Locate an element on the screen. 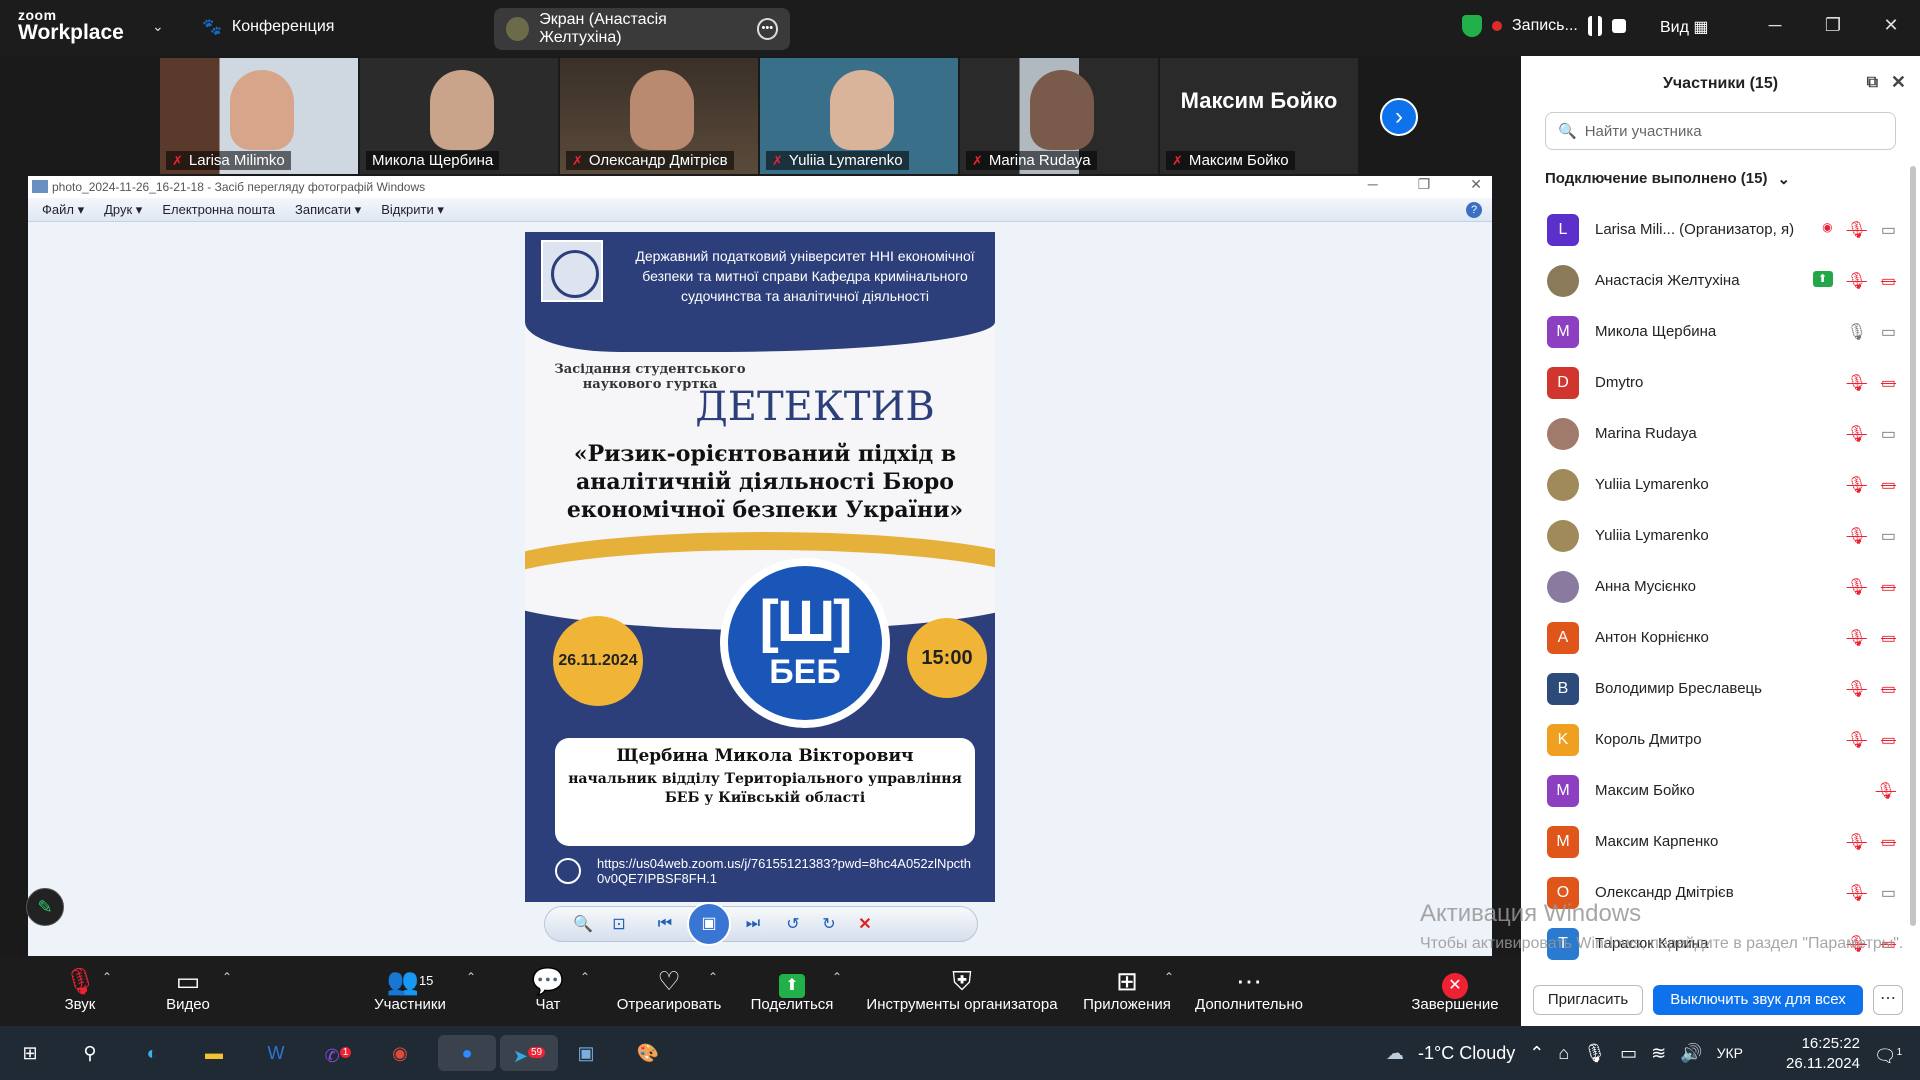 The height and width of the screenshot is (1080, 1920). menu-burn: Записати ▾ is located at coordinates (328, 210).